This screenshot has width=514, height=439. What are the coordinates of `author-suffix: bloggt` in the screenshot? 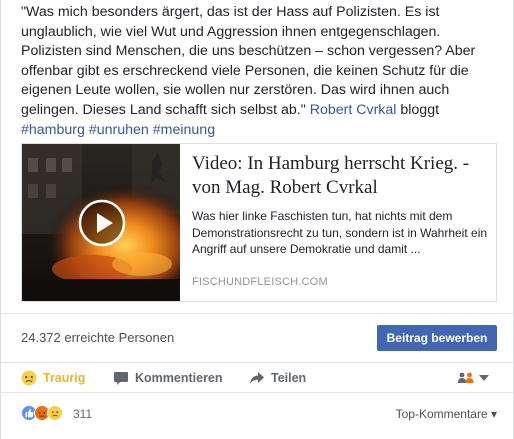 It's located at (418, 109).